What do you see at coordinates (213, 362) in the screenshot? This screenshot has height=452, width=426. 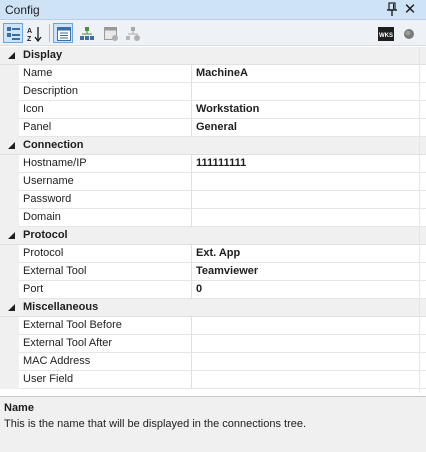 I see `property-row: MAC Address` at bounding box center [213, 362].